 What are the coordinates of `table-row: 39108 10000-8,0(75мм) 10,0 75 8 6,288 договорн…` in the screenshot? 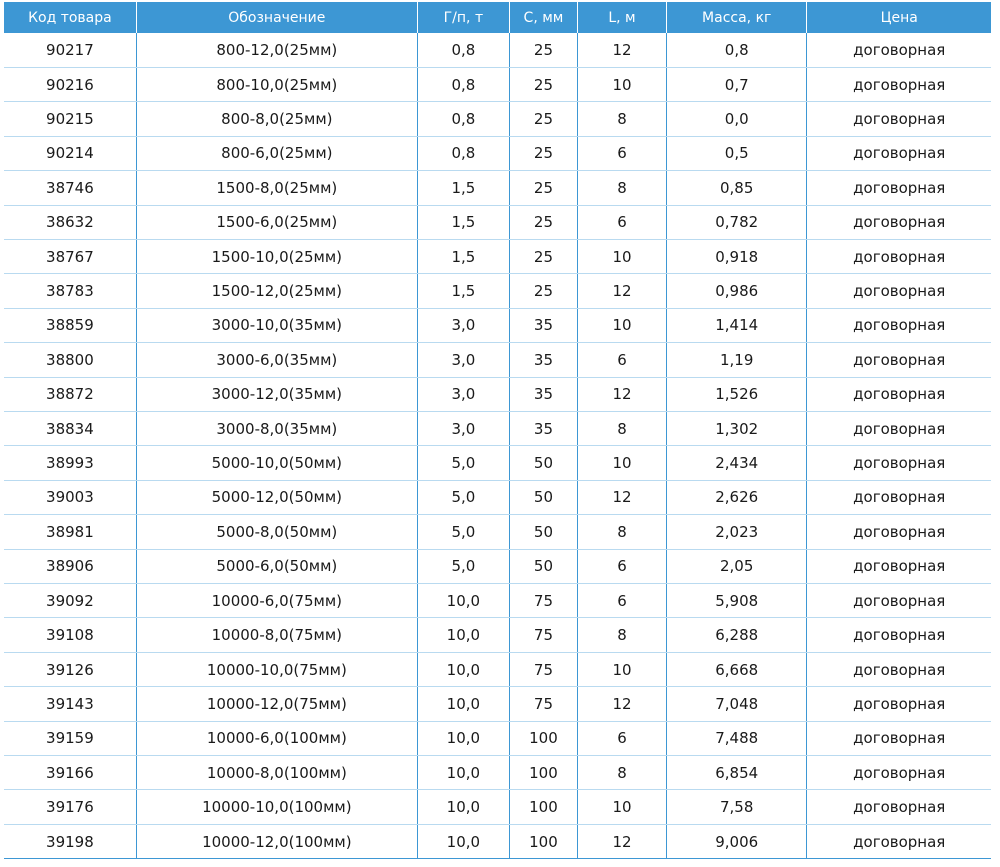 It's located at (497, 635).